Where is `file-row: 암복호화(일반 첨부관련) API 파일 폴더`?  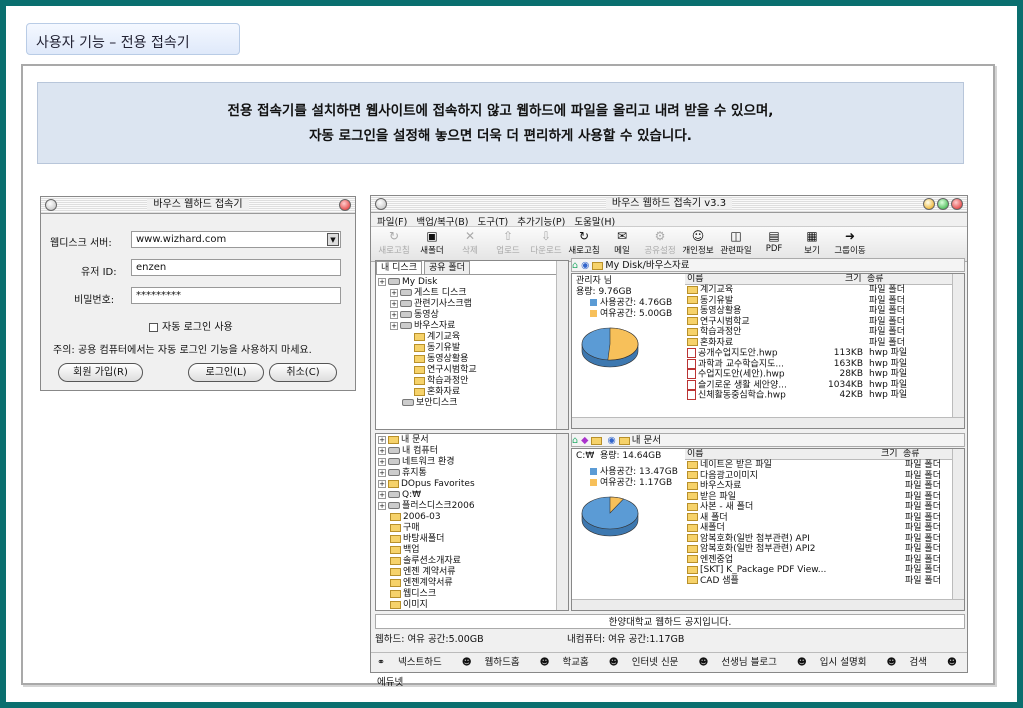 file-row: 암복호화(일반 첨부관련) API 파일 폴더 is located at coordinates (820, 539).